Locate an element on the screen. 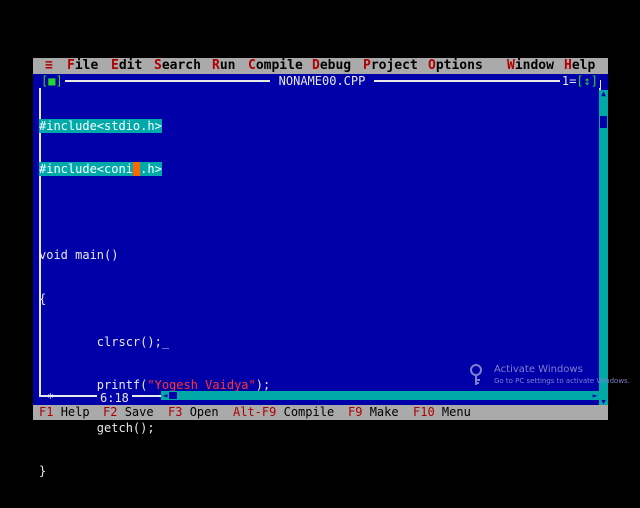 The height and width of the screenshot is (508, 640). fkey-help: F1 Help is located at coordinates (64, 412).